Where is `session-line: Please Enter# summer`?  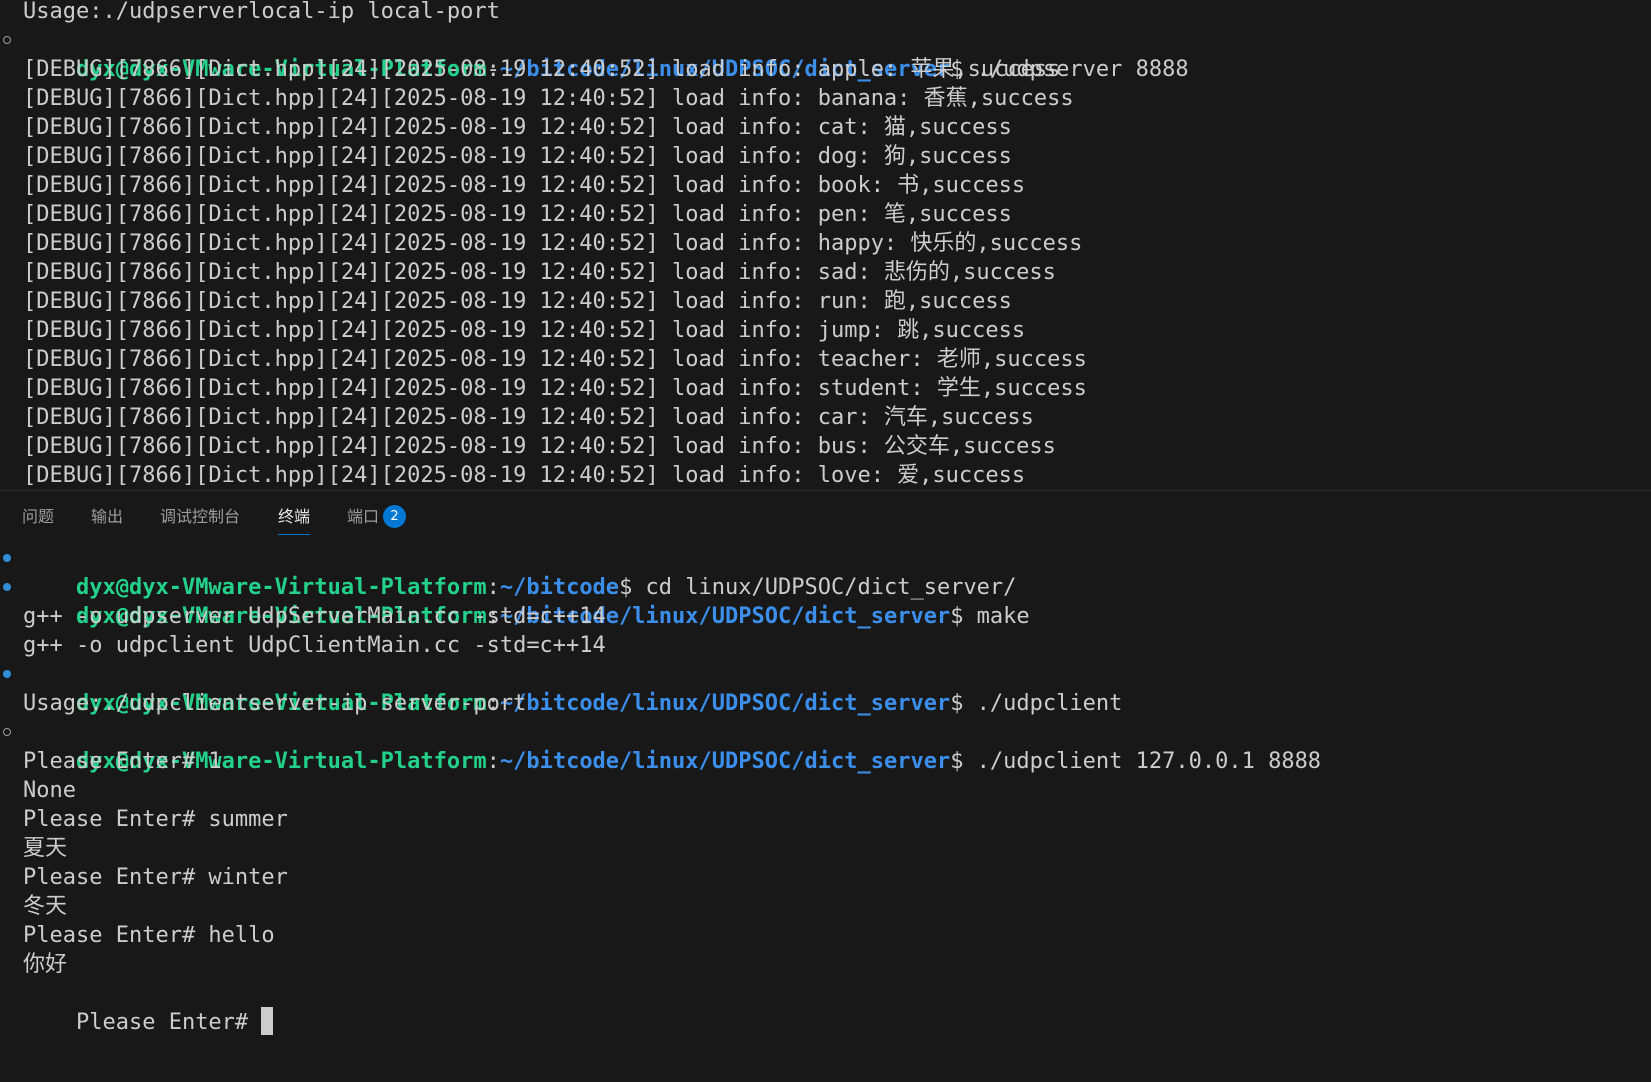 session-line: Please Enter# summer is located at coordinates (155, 819).